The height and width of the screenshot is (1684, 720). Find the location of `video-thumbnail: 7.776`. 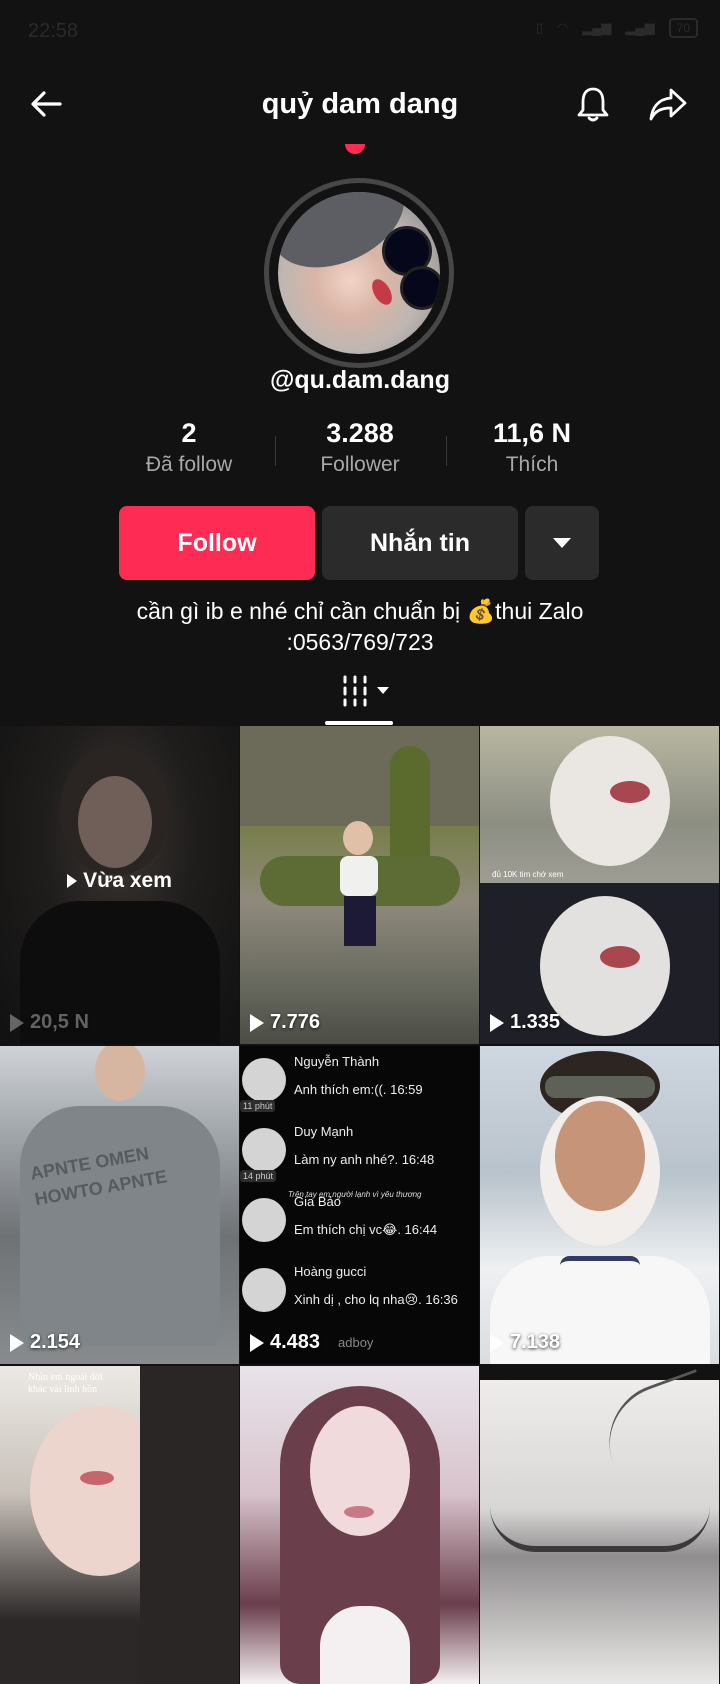

video-thumbnail: 7.776 is located at coordinates (359, 885).